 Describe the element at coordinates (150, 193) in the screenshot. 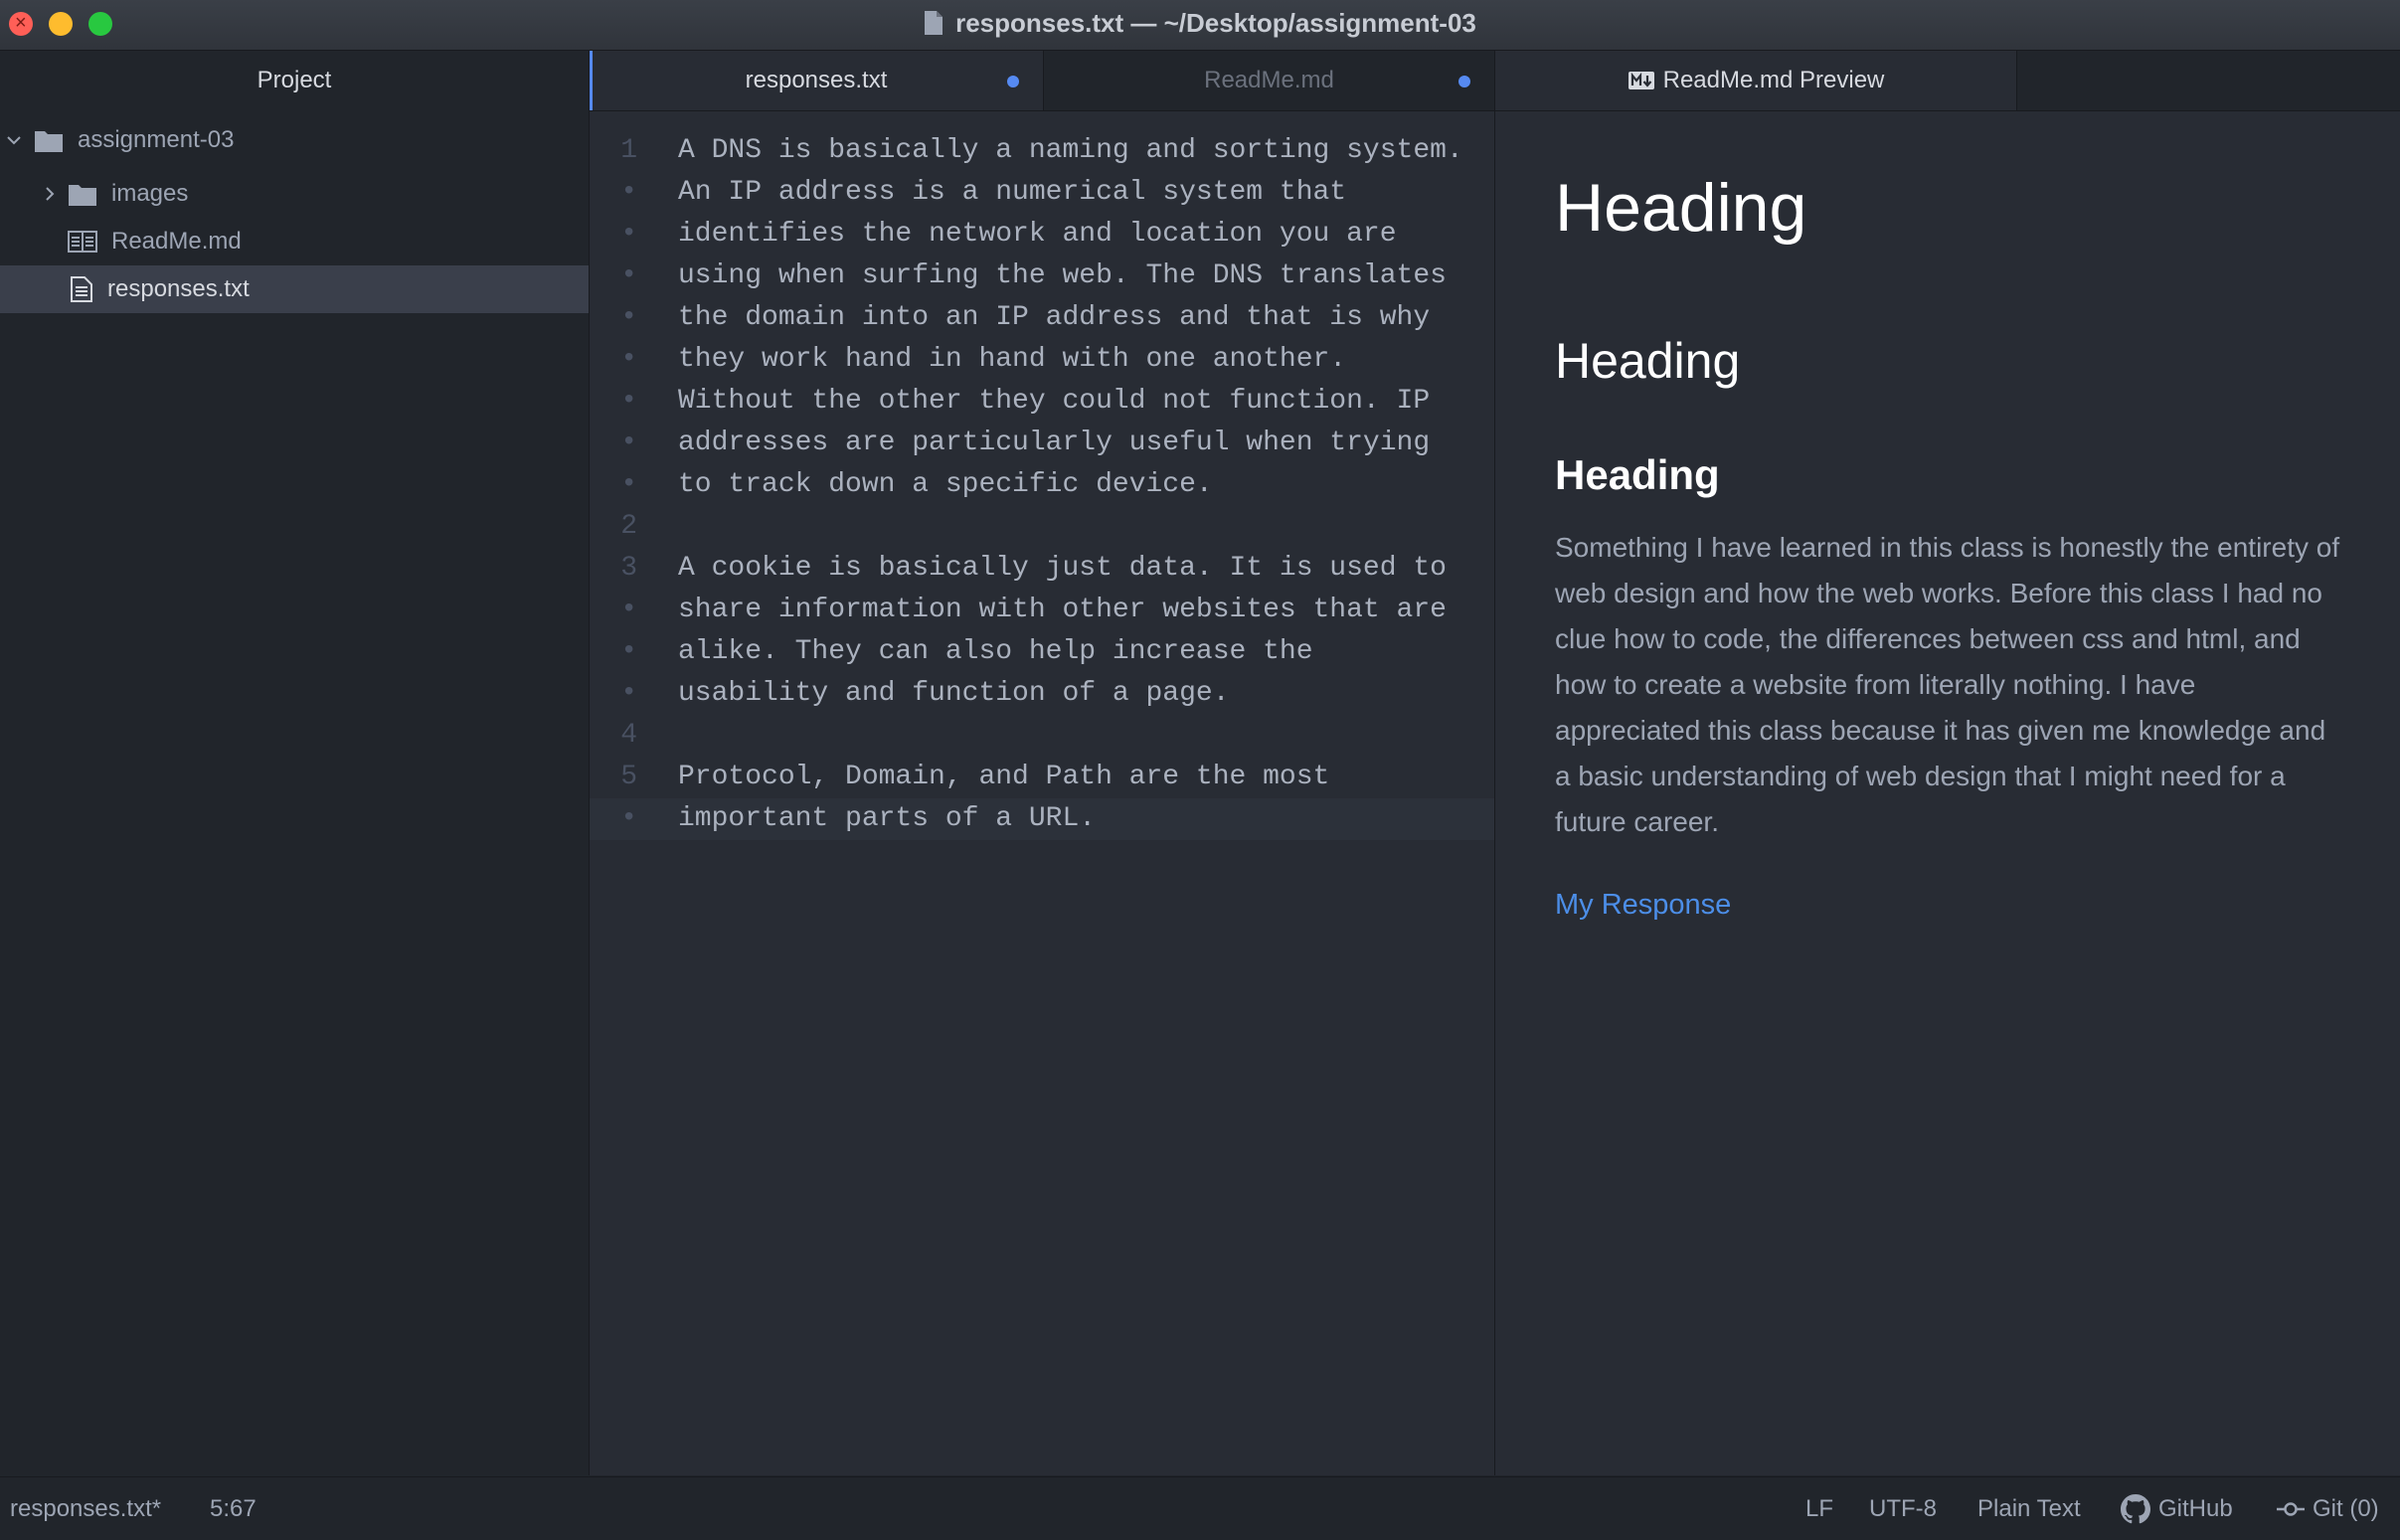

I see `tree-item-label: images` at that location.